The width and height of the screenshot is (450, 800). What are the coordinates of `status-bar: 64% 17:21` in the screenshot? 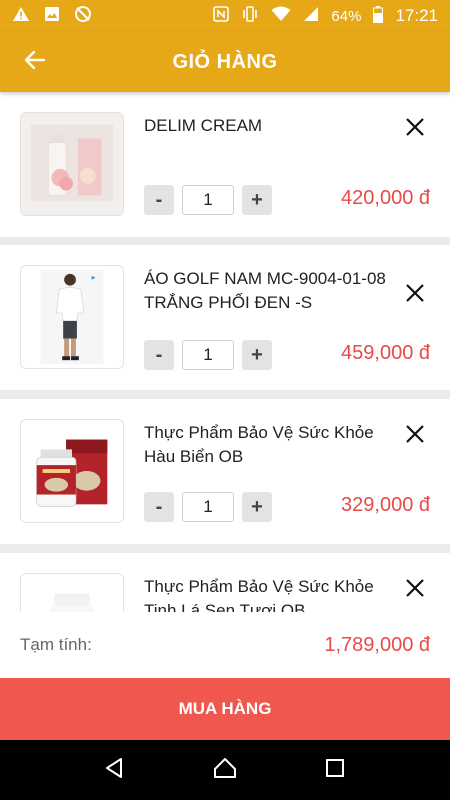 It's located at (225, 16).